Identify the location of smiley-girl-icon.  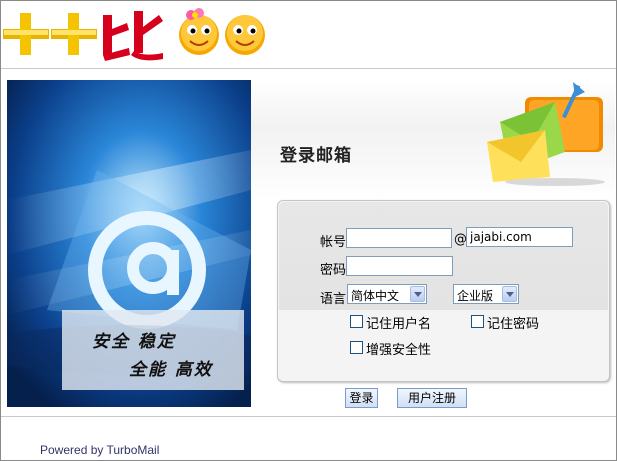
(199, 31).